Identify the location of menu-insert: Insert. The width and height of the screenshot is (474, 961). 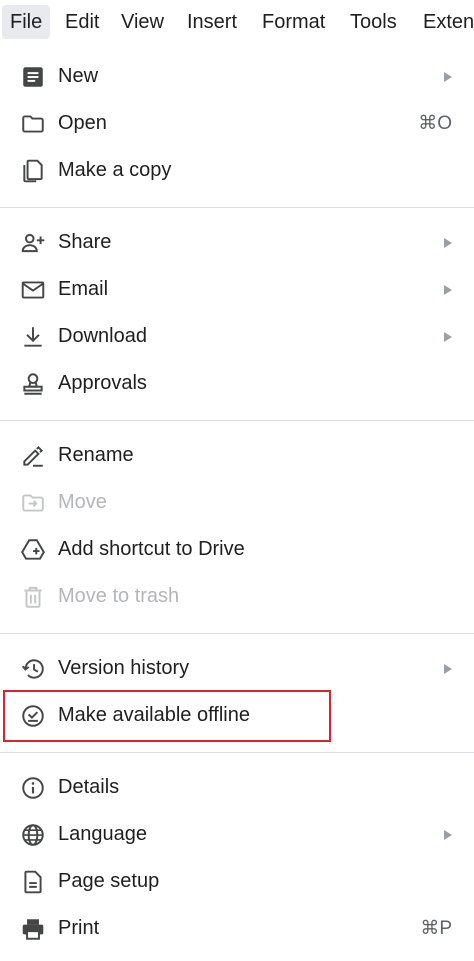
(212, 22).